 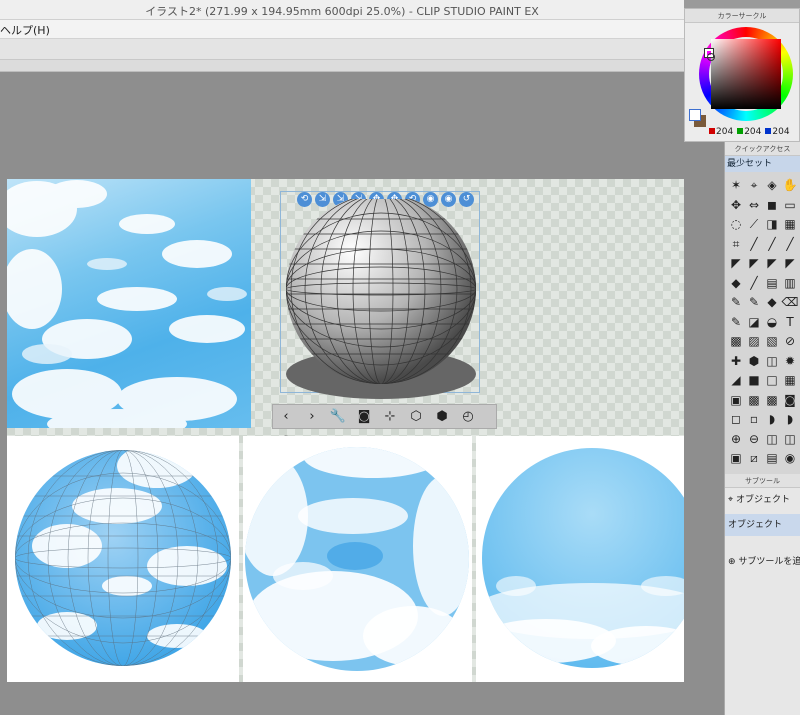 What do you see at coordinates (736, 245) in the screenshot?
I see `tool-icon: ⌗` at bounding box center [736, 245].